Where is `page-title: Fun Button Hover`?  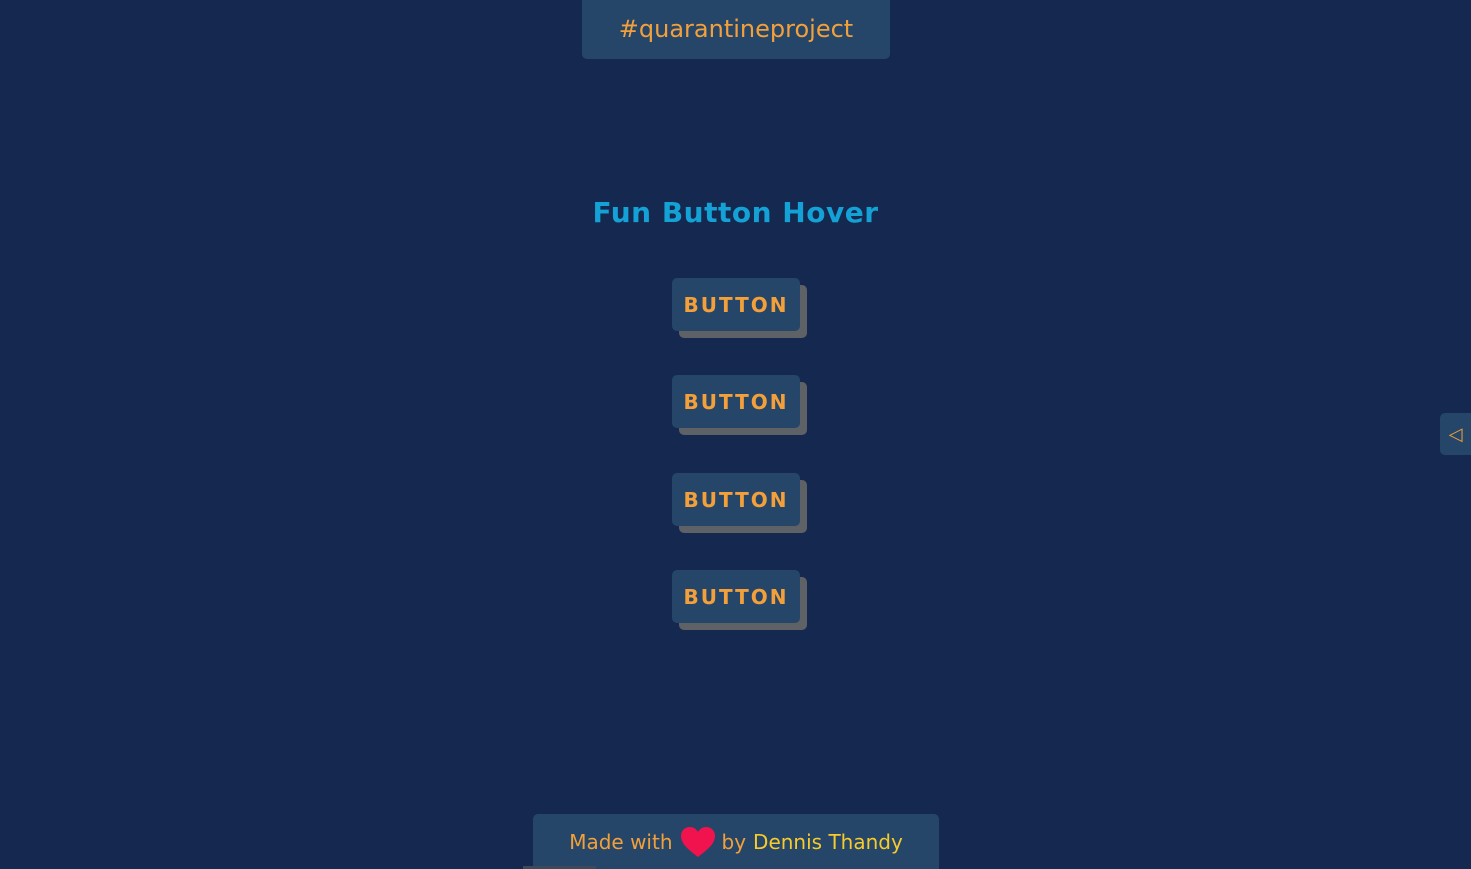 page-title: Fun Button Hover is located at coordinates (735, 212).